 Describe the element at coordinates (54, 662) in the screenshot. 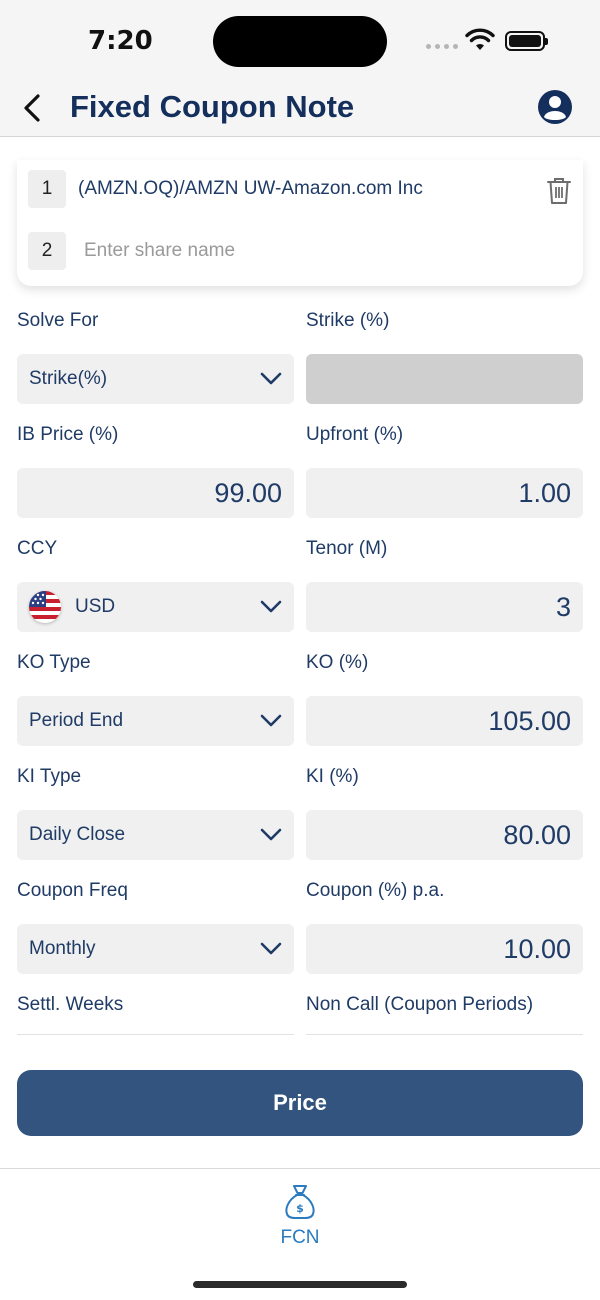

I see `ko-type-label: KO Type` at that location.